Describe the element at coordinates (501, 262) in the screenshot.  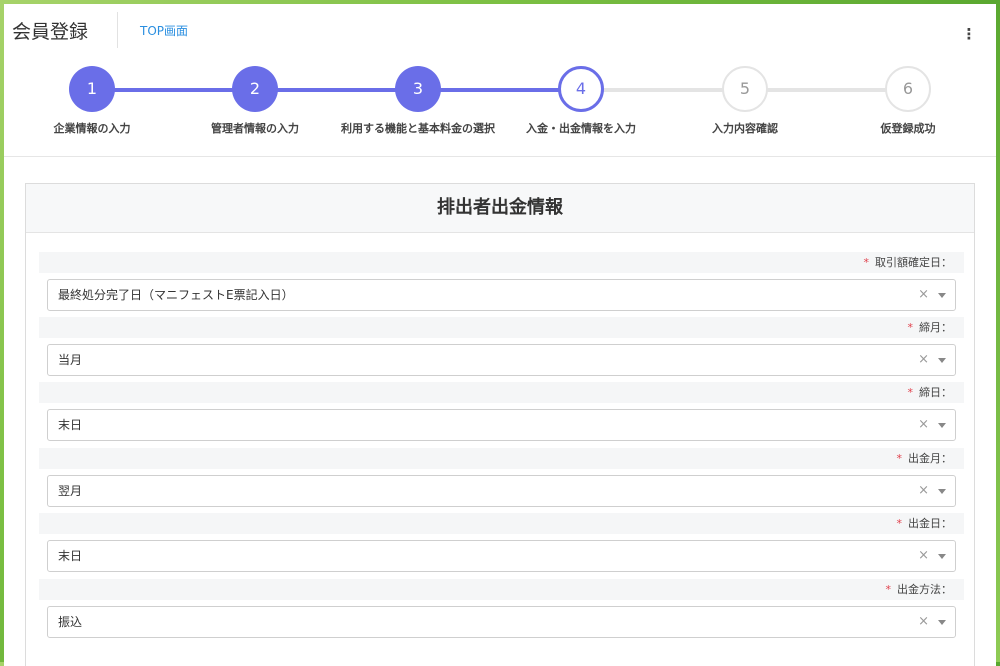
I see `field-label-bar: * 取引額確定日：` at that location.